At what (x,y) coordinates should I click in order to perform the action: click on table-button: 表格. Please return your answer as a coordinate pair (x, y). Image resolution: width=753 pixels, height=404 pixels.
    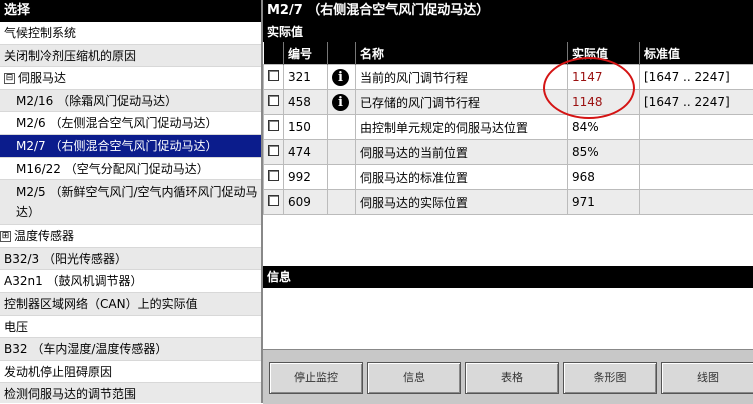
    Looking at the image, I should click on (512, 378).